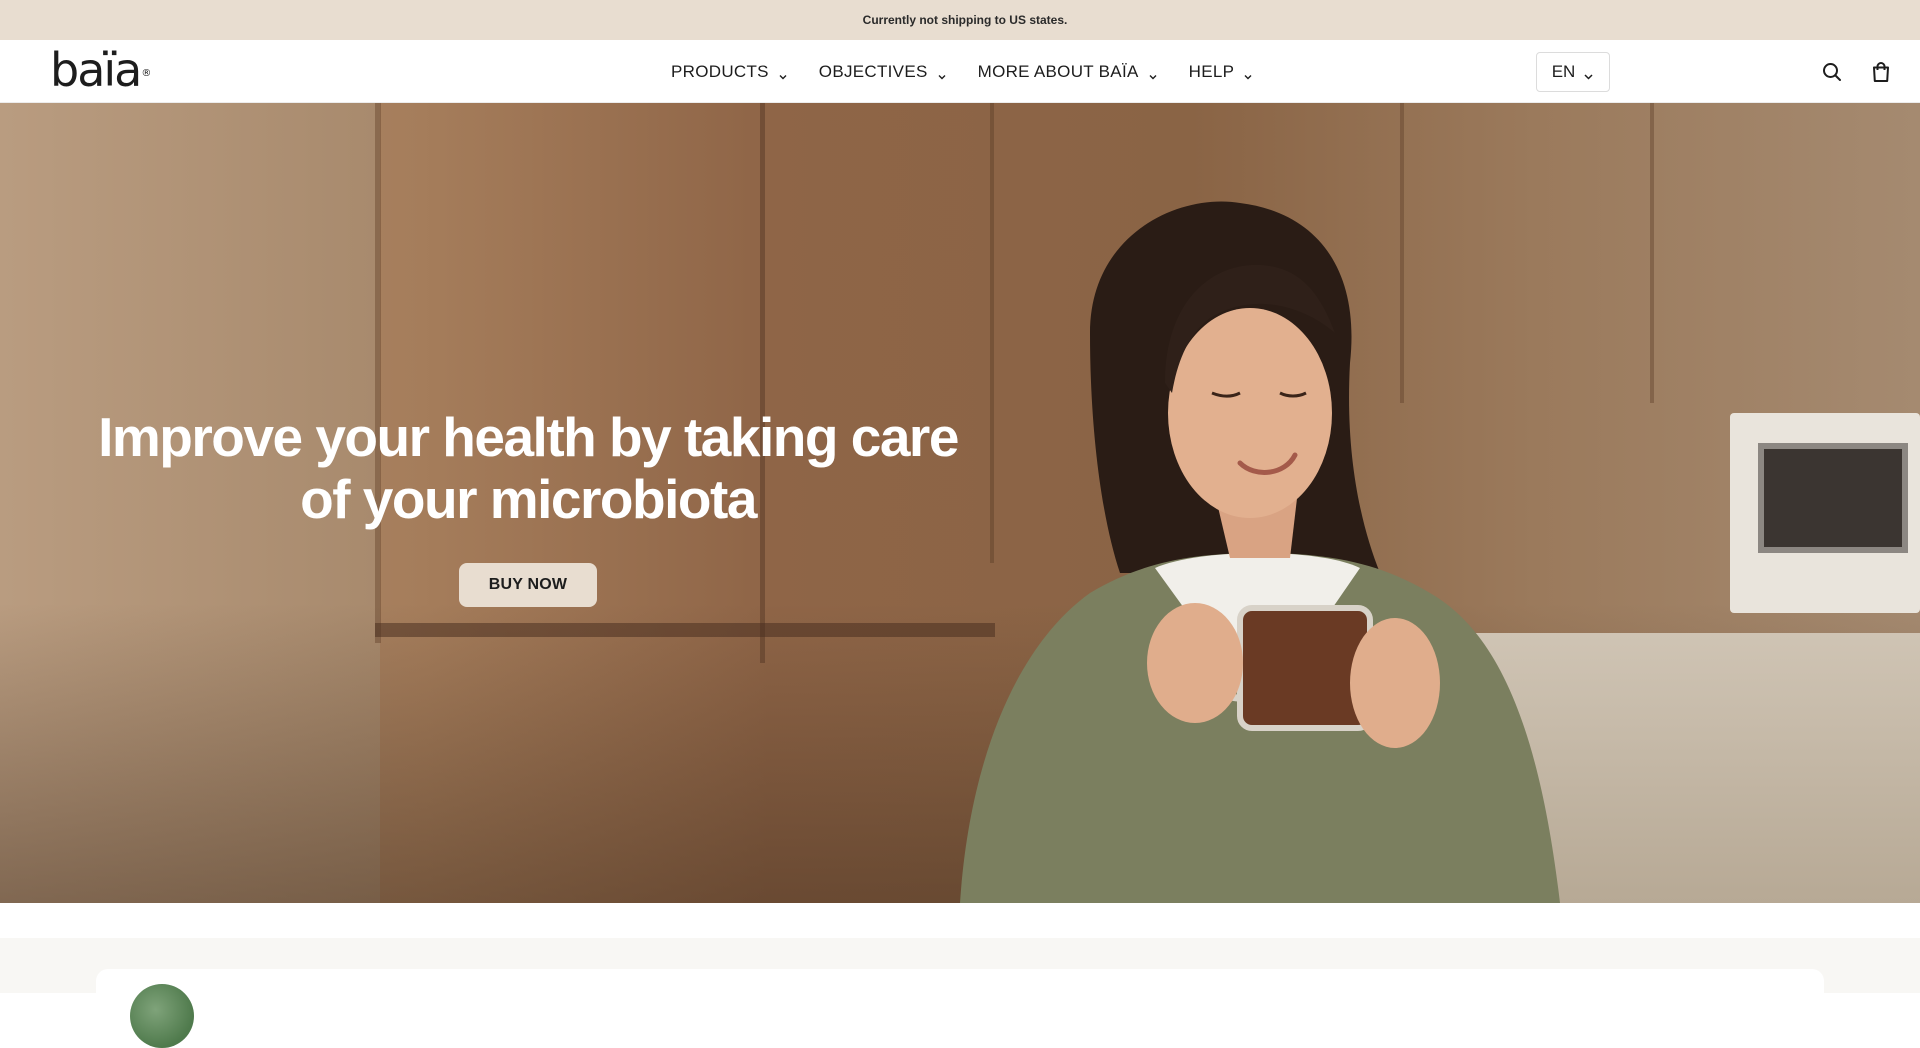 Image resolution: width=1920 pixels, height=1048 pixels. What do you see at coordinates (1563, 71) in the screenshot?
I see `language-value: EN` at bounding box center [1563, 71].